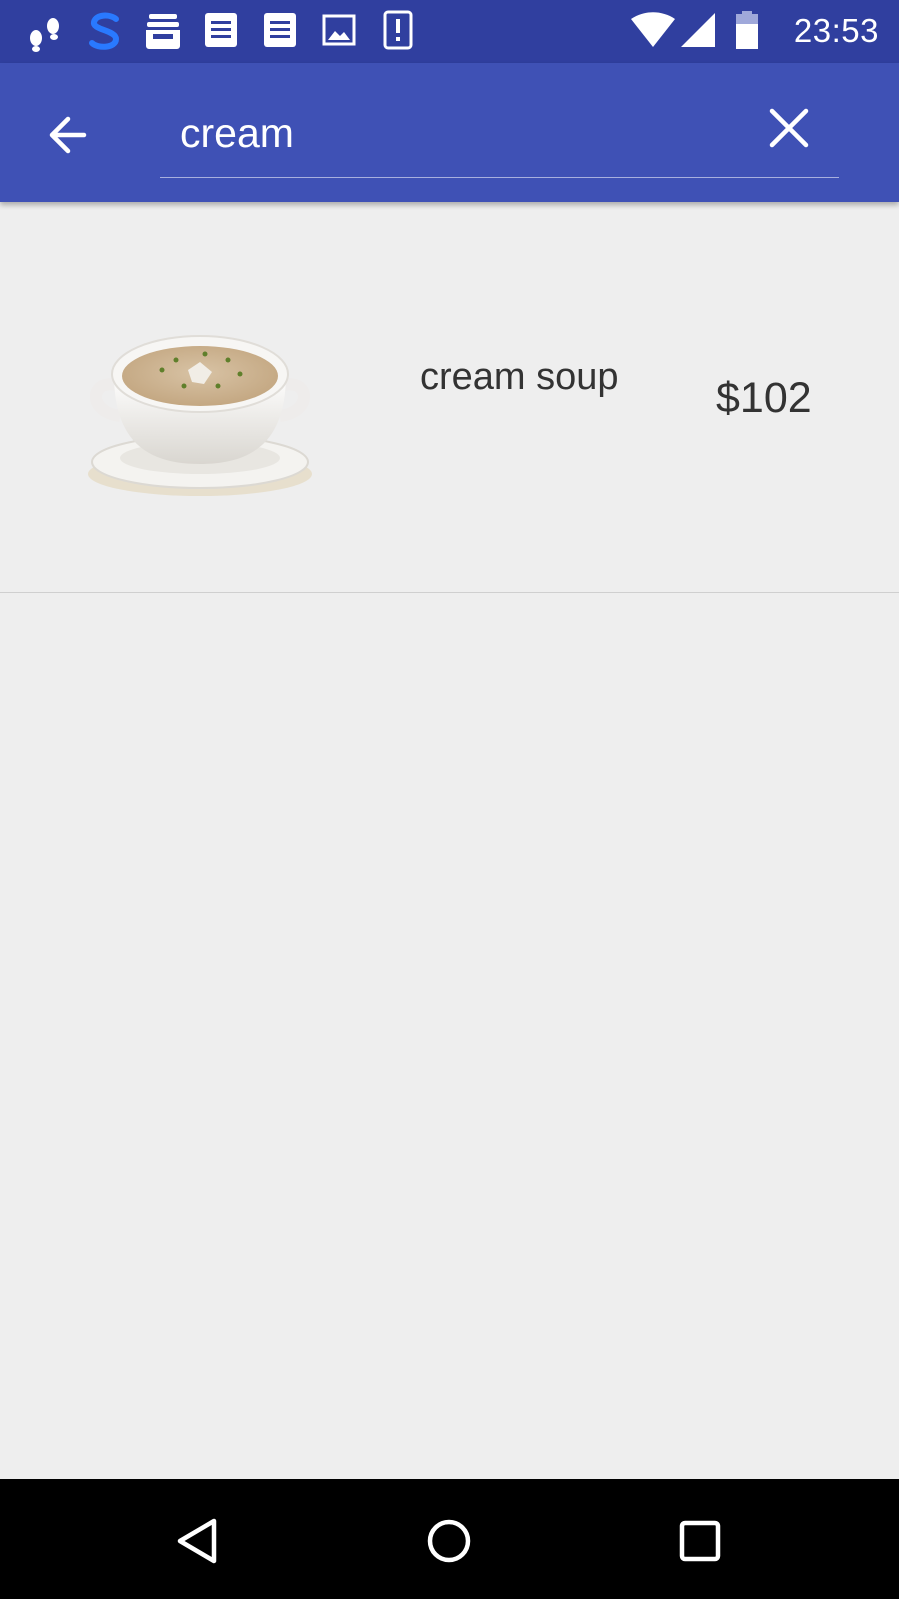 Image resolution: width=899 pixels, height=1599 pixels. I want to click on search-field, so click(499, 133).